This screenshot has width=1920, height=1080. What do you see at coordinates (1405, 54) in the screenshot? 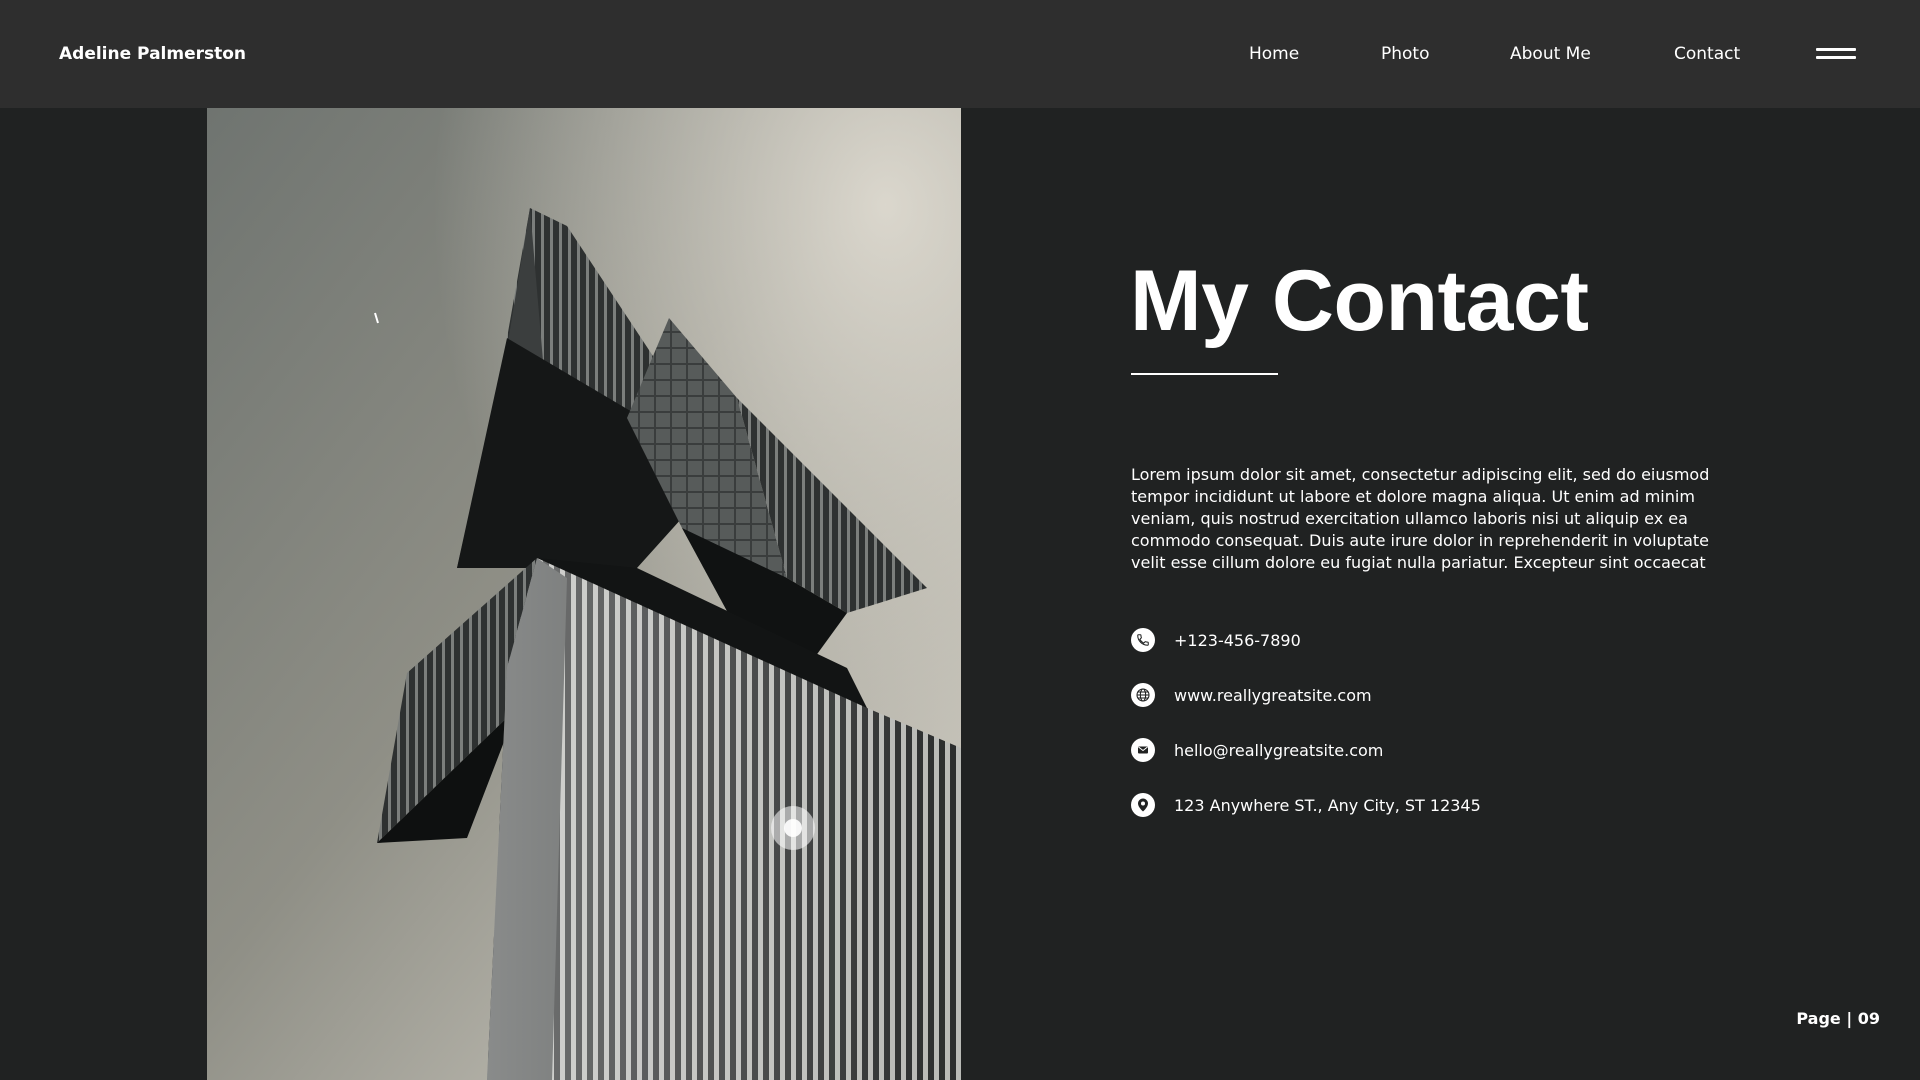
I see `nav-photo: Photo` at bounding box center [1405, 54].